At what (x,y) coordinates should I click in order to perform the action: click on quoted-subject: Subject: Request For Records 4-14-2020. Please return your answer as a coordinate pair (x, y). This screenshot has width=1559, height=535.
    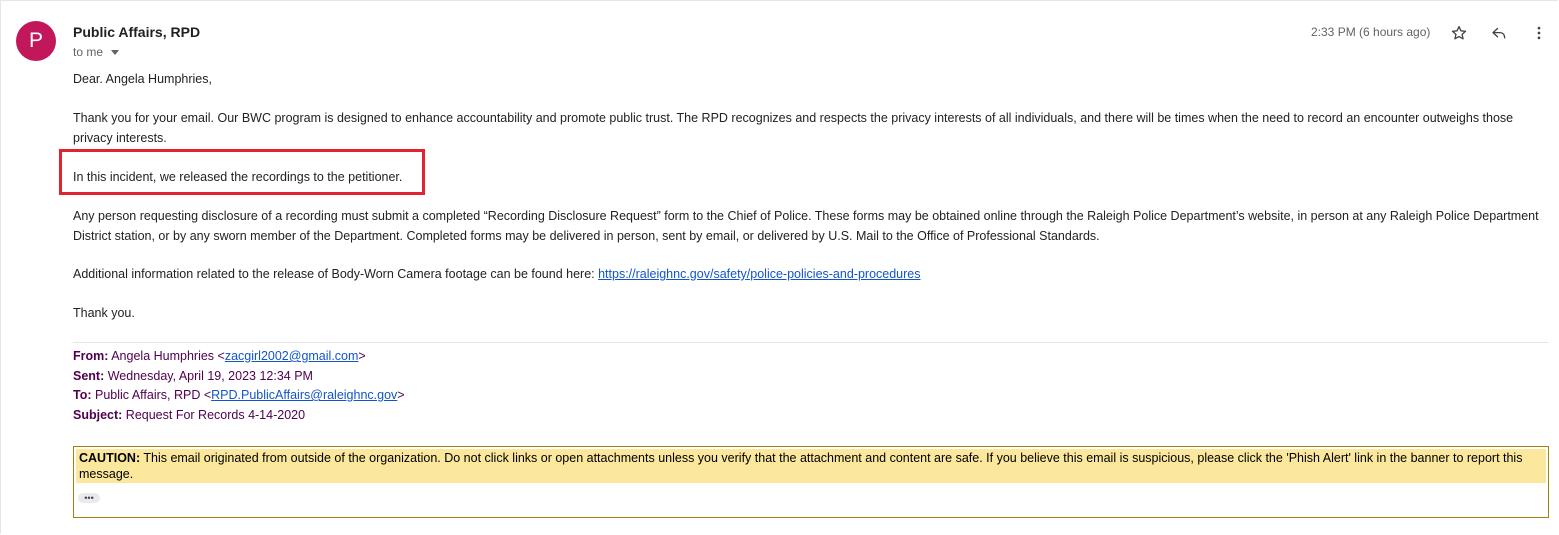
    Looking at the image, I should click on (189, 415).